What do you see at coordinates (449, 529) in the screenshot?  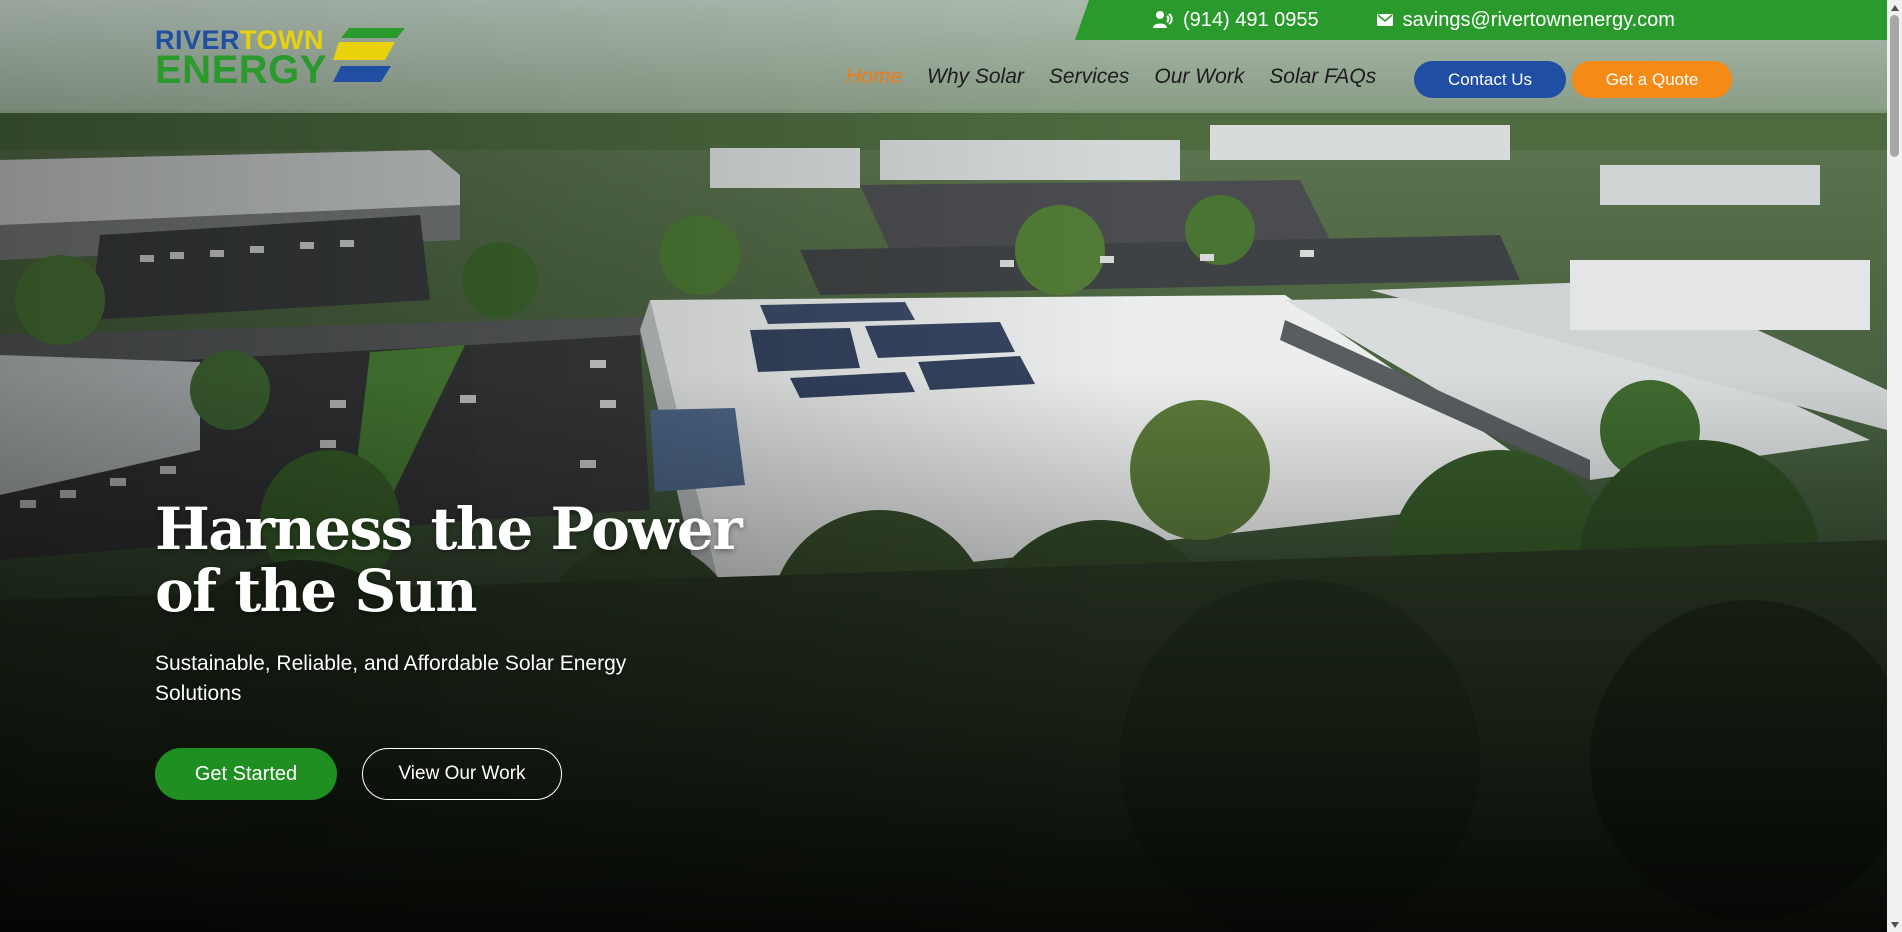 I see `hero-title-line-1: Harness the Power` at bounding box center [449, 529].